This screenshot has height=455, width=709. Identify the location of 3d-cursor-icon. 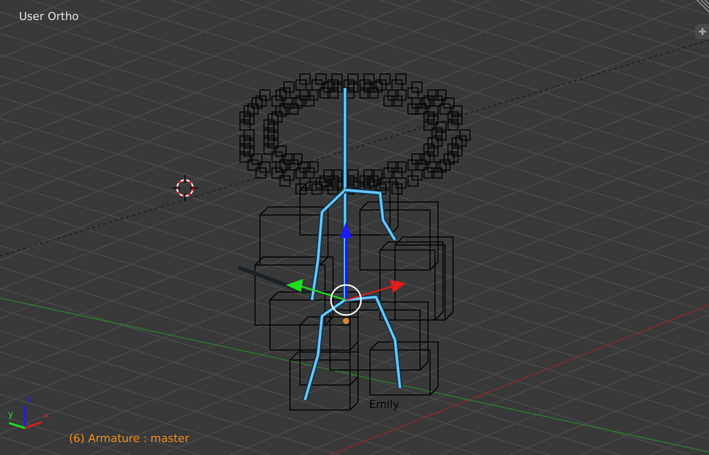
(185, 188).